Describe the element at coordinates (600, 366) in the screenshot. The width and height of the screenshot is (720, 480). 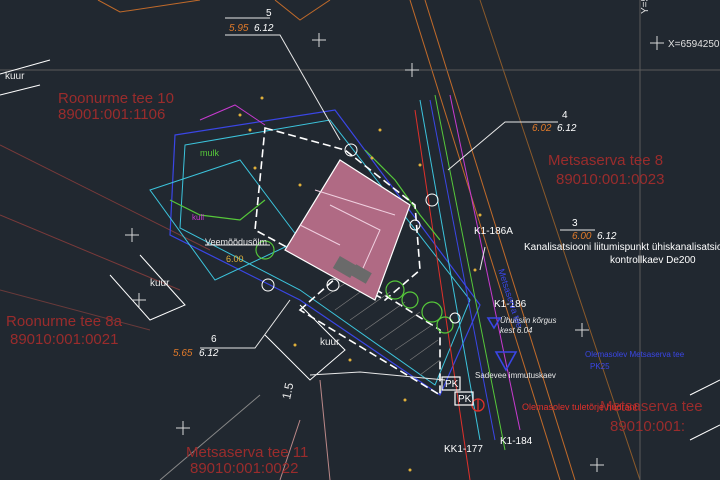
I see `blue-note-line2: PK25` at that location.